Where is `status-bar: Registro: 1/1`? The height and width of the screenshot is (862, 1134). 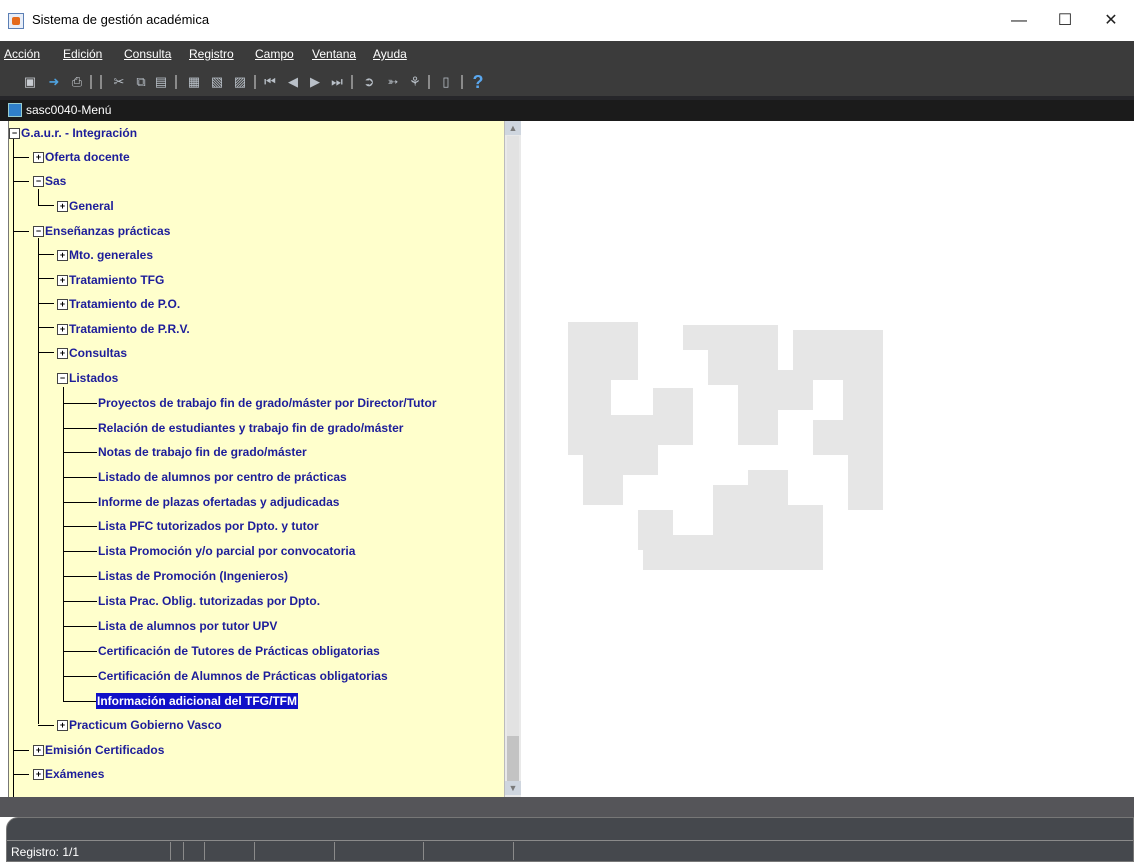 status-bar: Registro: 1/1 is located at coordinates (570, 839).